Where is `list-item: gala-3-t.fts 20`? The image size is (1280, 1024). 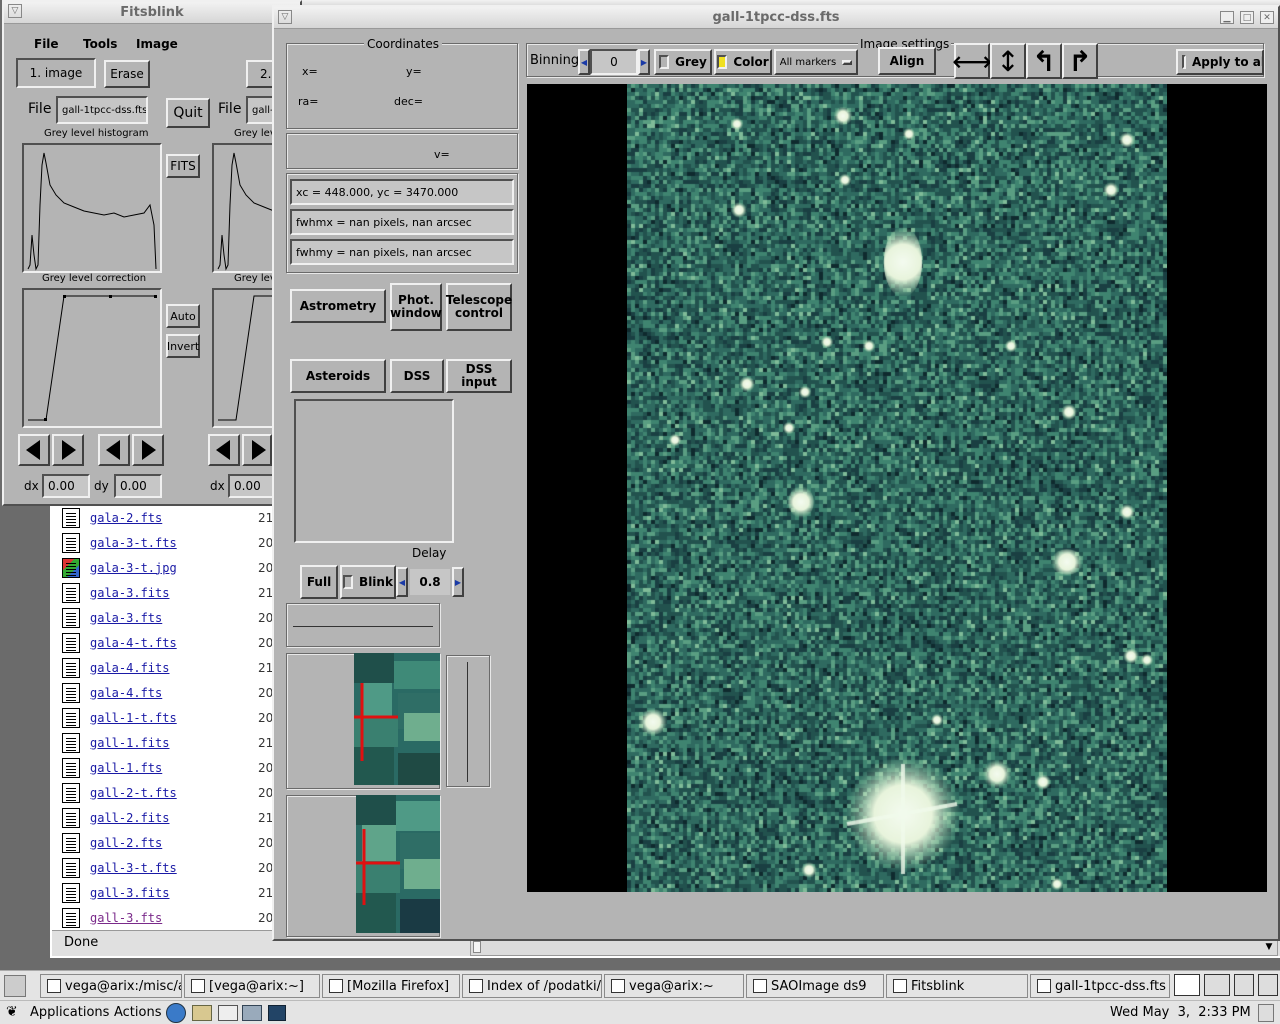
list-item: gala-3-t.fts 20 is located at coordinates (167, 542).